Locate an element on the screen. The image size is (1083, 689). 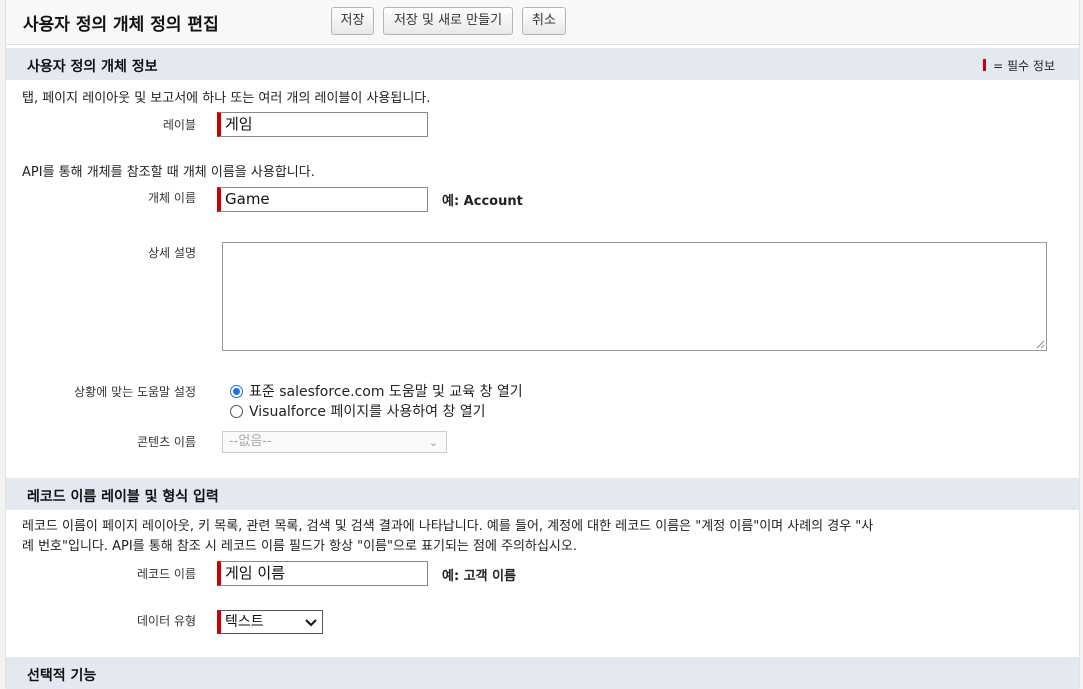
chevron-down-icon is located at coordinates (311, 623).